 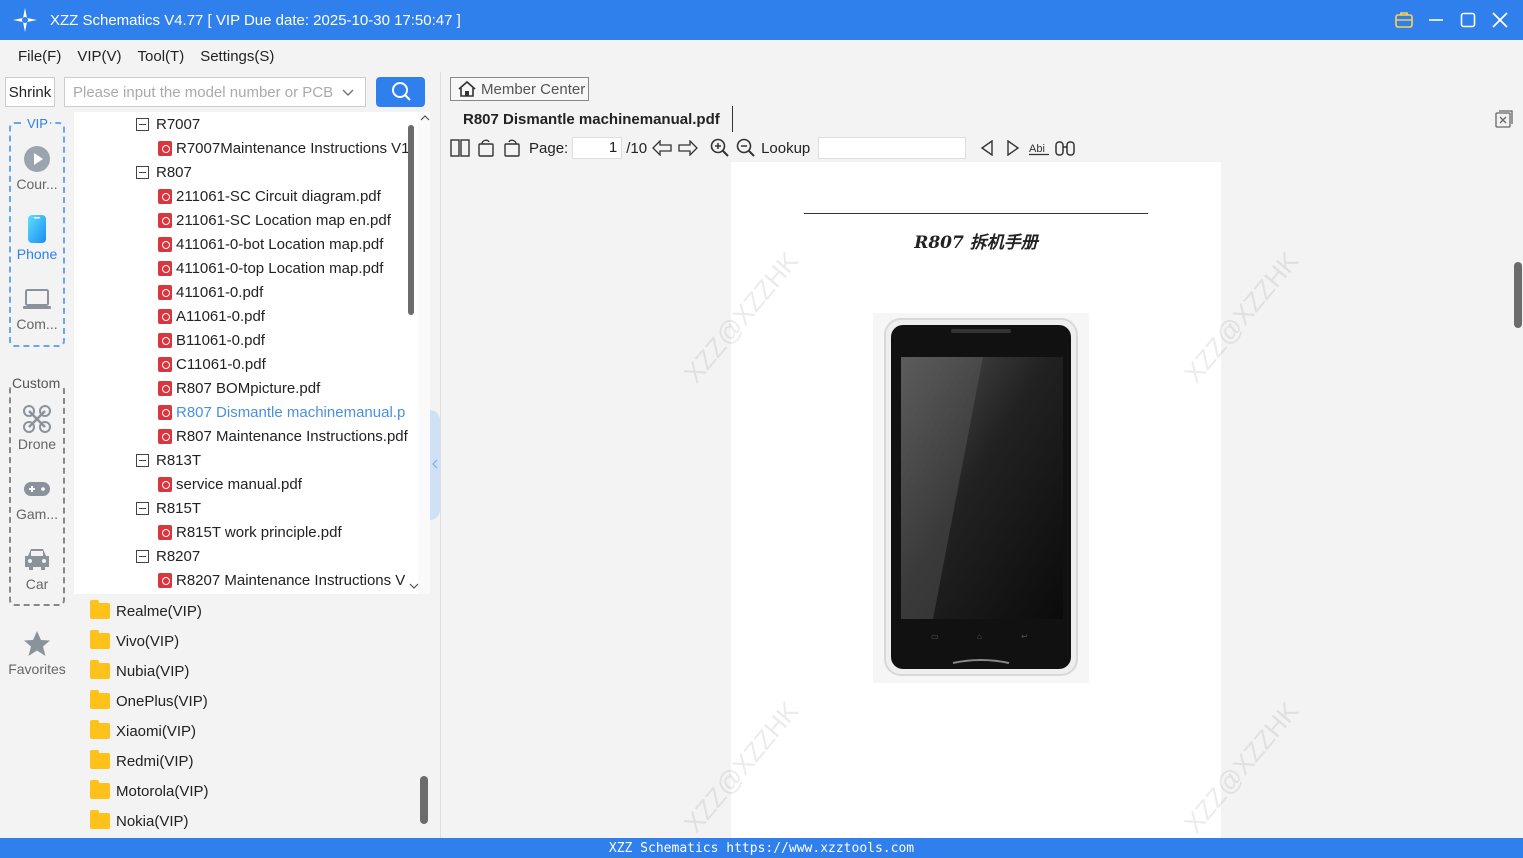 I want to click on rotate-left-icon, so click(x=486, y=148).